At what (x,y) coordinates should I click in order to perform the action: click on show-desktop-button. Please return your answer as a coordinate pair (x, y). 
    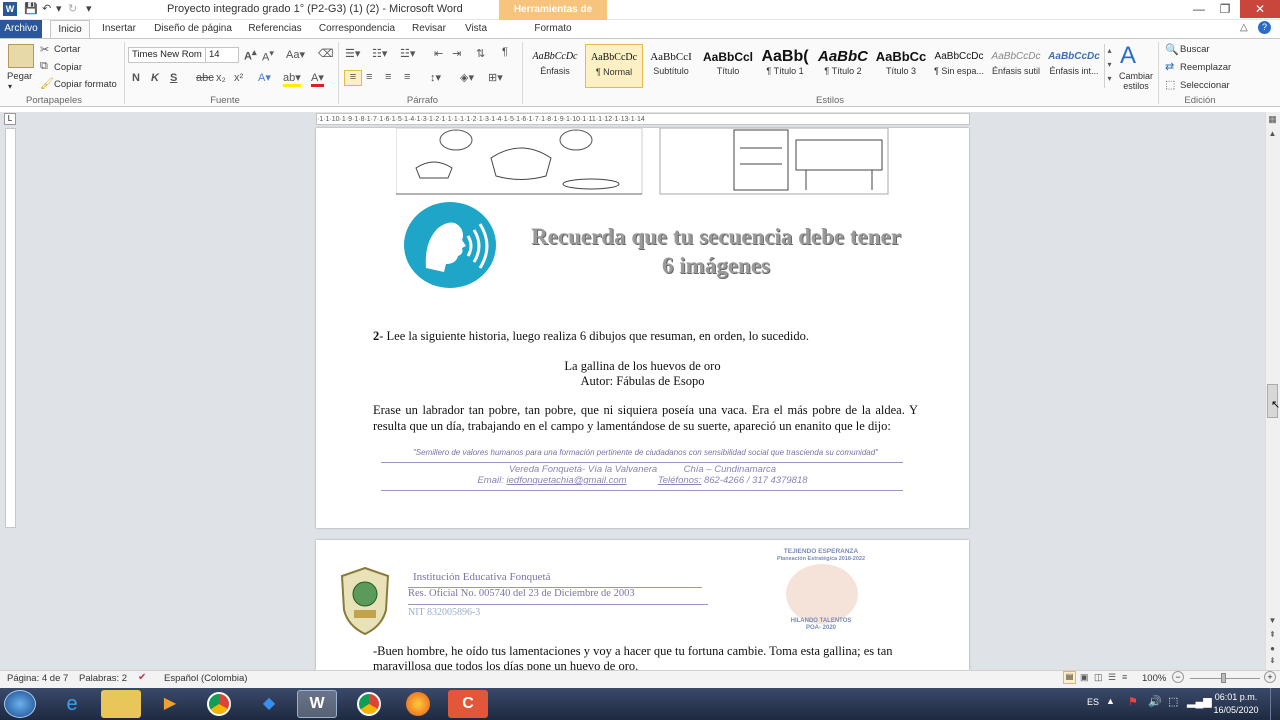
    Looking at the image, I should click on (1275, 704).